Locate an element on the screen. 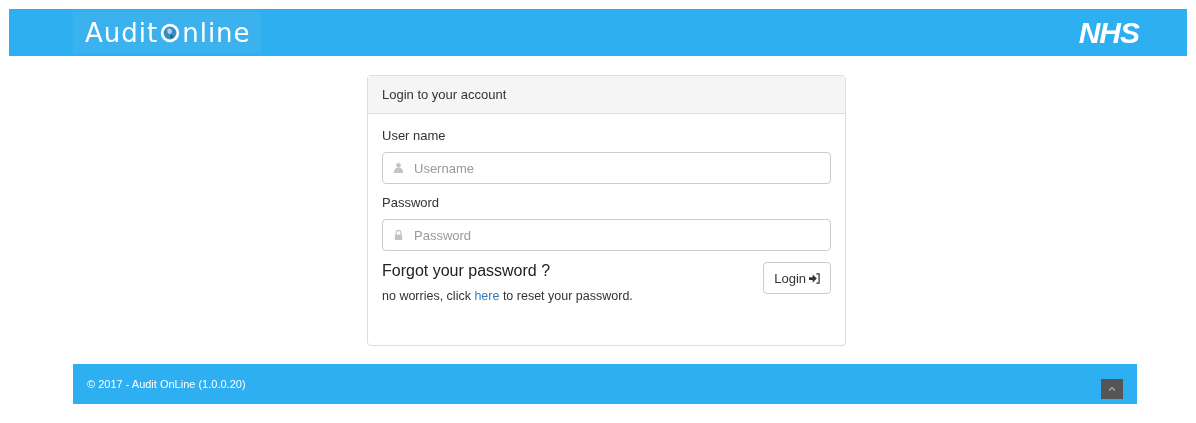 Image resolution: width=1196 pixels, height=423 pixels. sign-in-icon is located at coordinates (814, 278).